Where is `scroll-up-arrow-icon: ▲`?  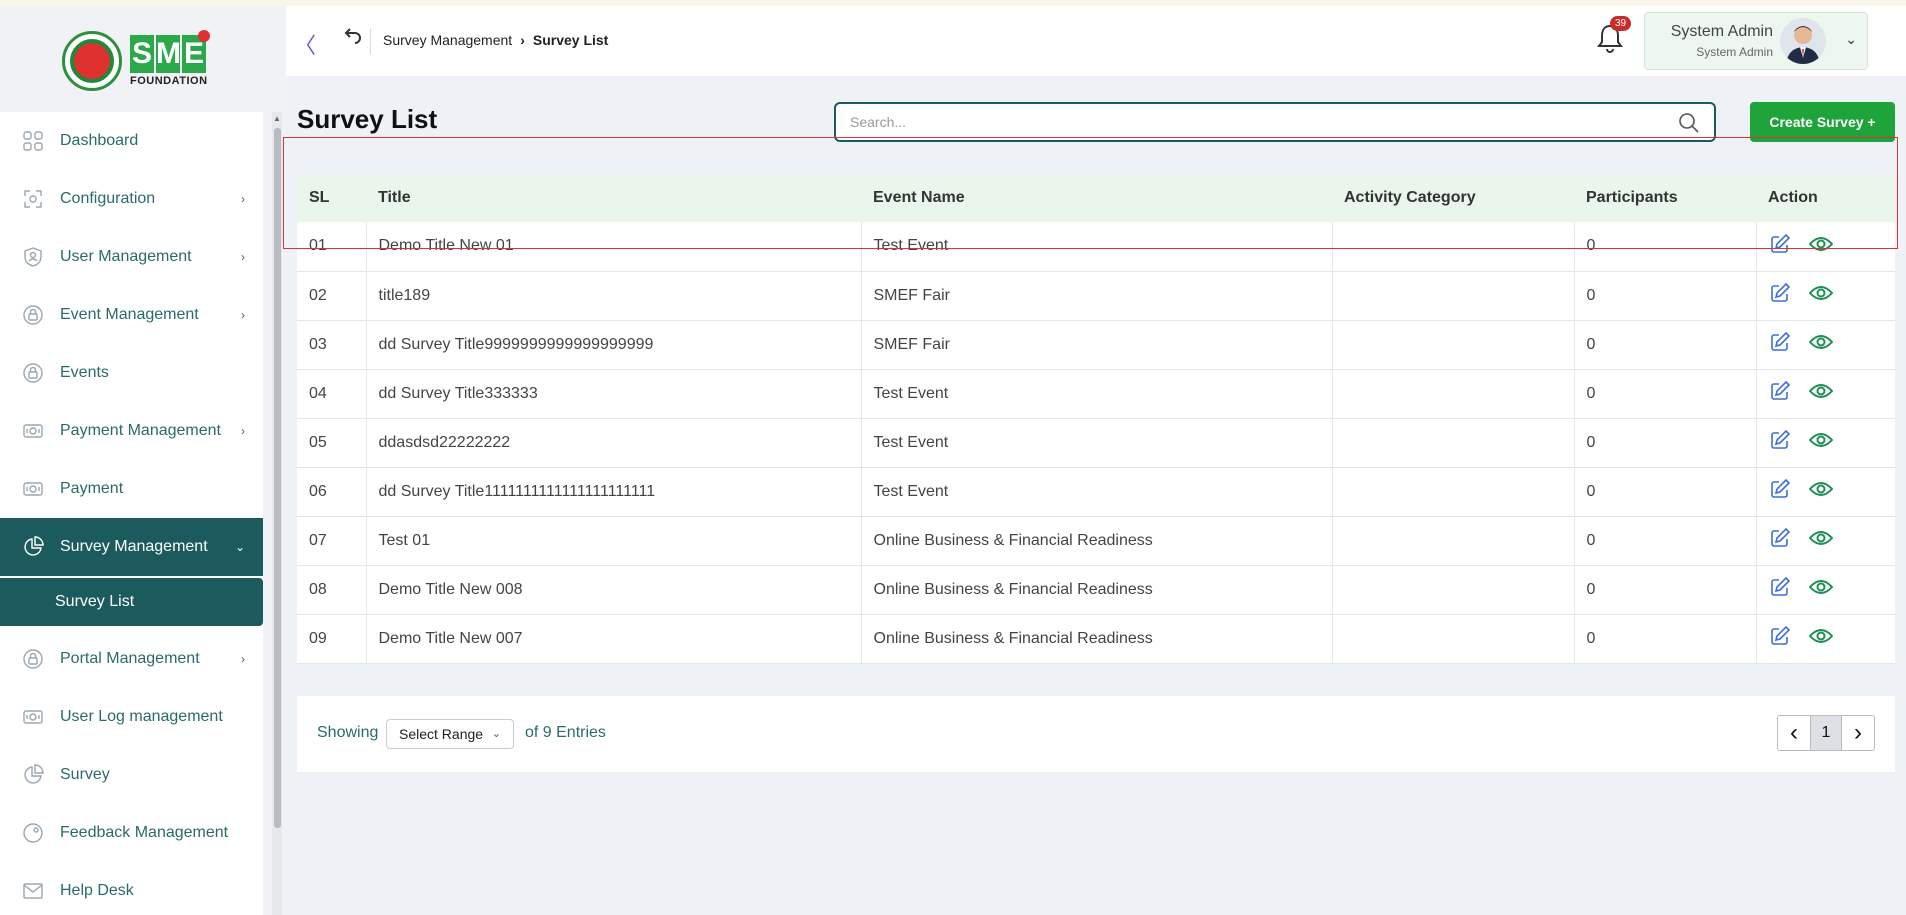 scroll-up-arrow-icon: ▲ is located at coordinates (277, 118).